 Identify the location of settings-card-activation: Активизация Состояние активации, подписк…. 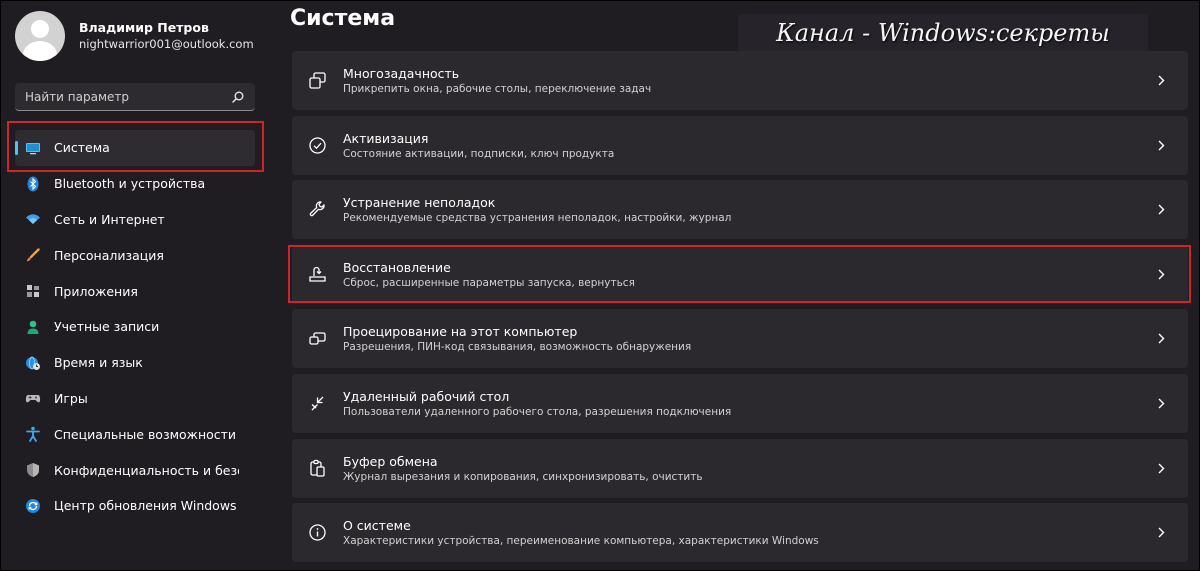
(740, 145).